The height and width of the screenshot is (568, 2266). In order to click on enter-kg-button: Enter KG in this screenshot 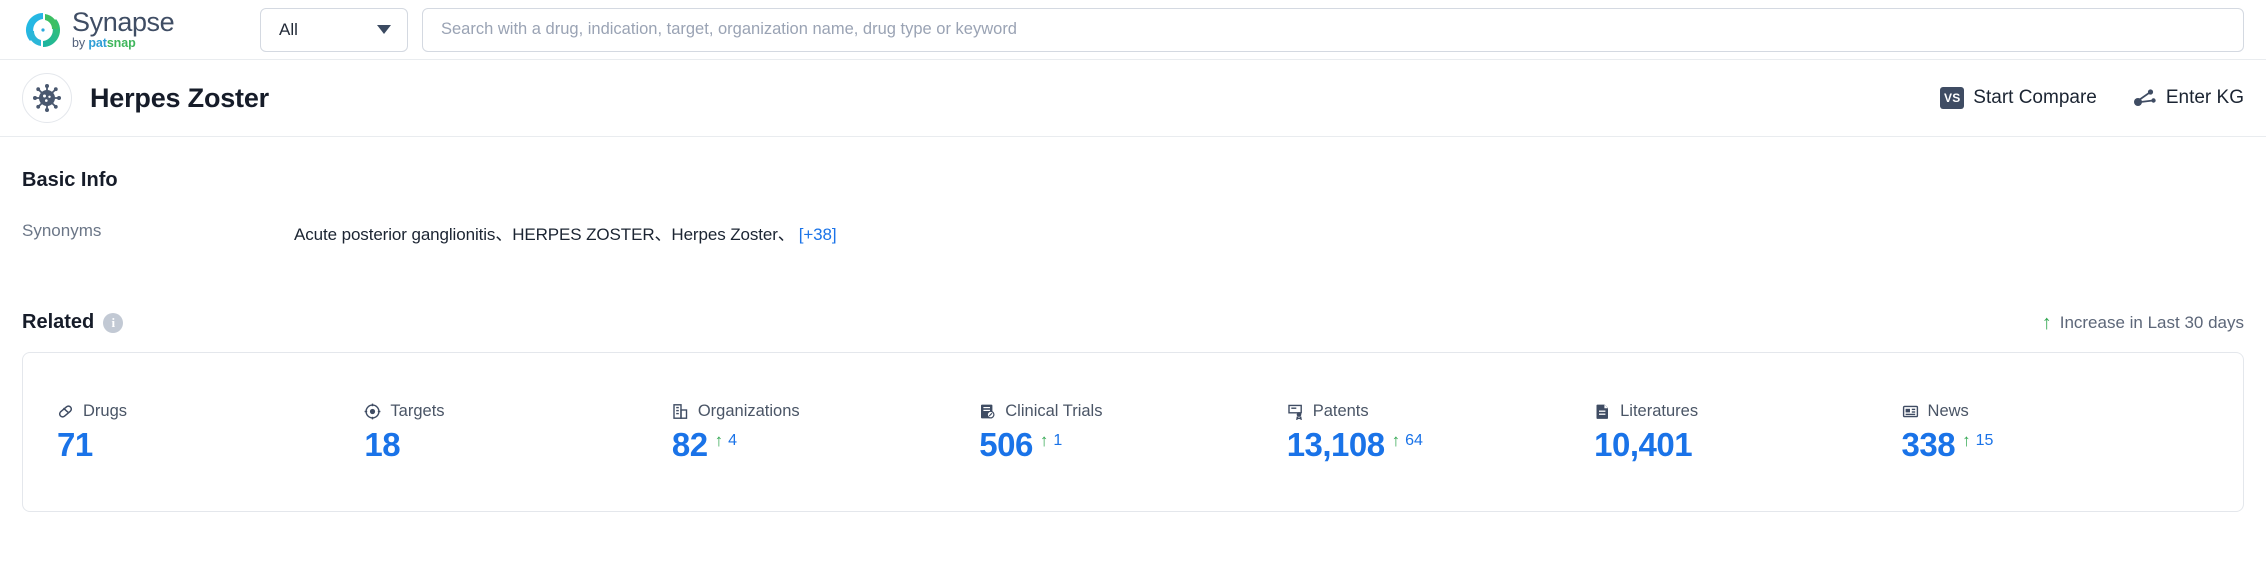, I will do `click(2188, 98)`.